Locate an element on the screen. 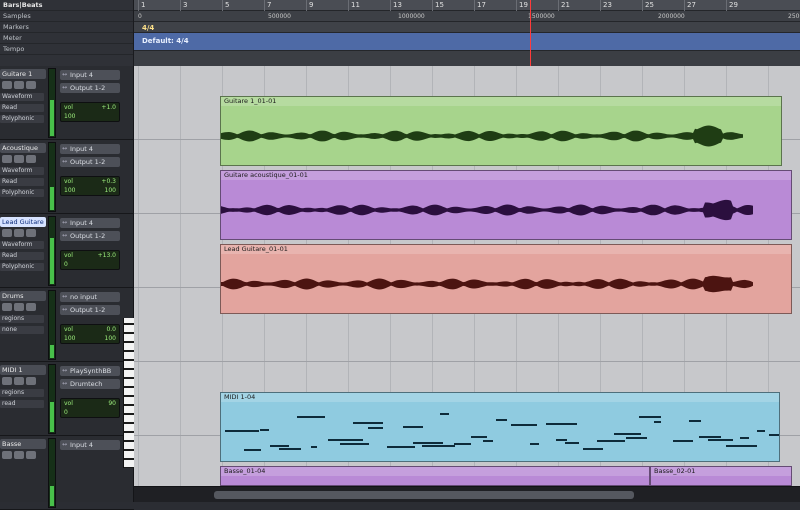  io-section: PlaySynthBB Drumtech vol 90 0 is located at coordinates (91, 399).